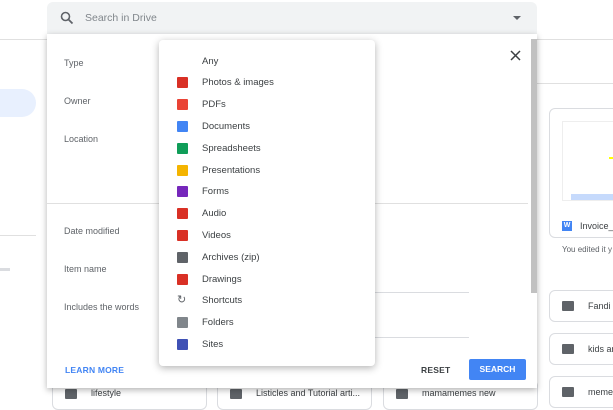  I want to click on folder-name: kids ar, so click(600, 349).